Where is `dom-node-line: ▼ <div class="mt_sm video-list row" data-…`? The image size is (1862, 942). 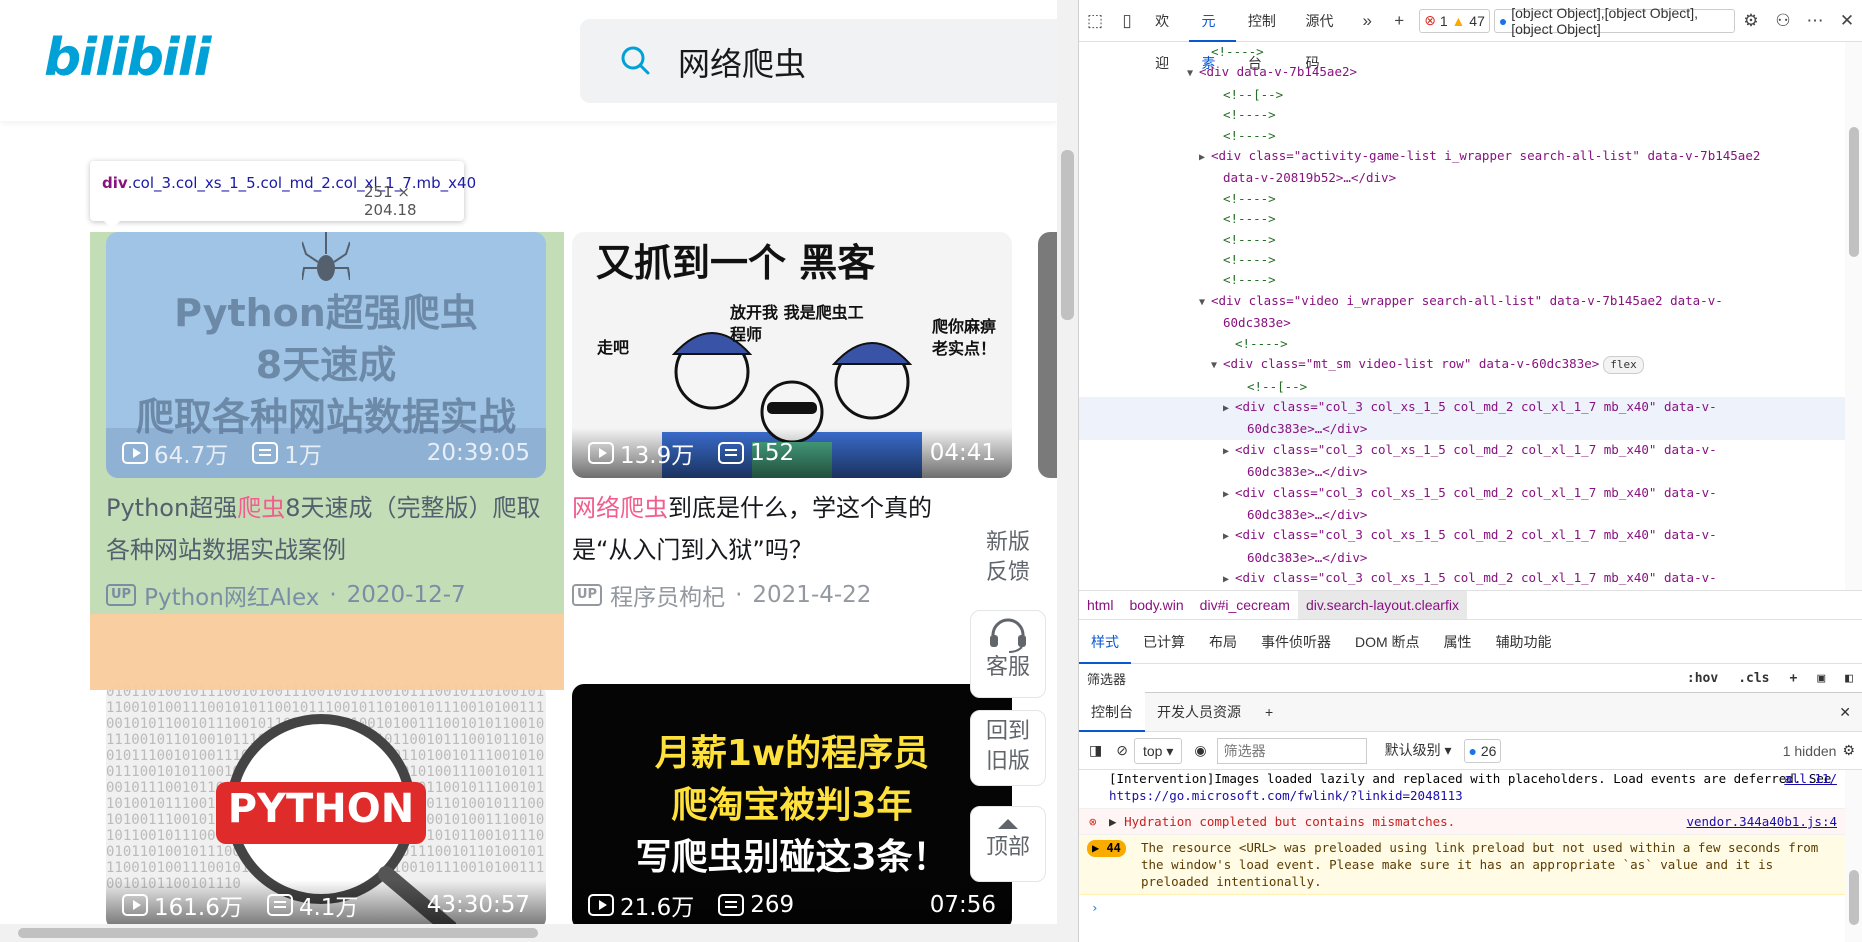
dom-node-line: ▼ <div class="mt_sm video-list row" data-… is located at coordinates (1462, 365).